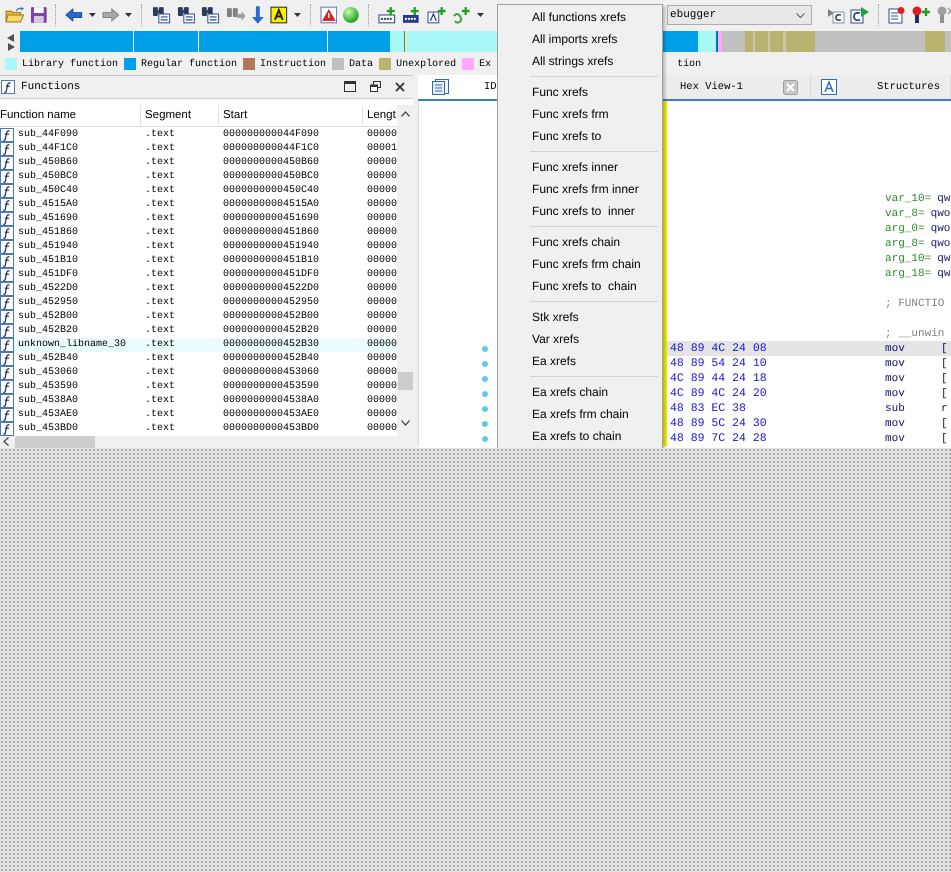 This screenshot has width=951, height=872. Describe the element at coordinates (580, 339) in the screenshot. I see `menu-item: Var xrefs` at that location.